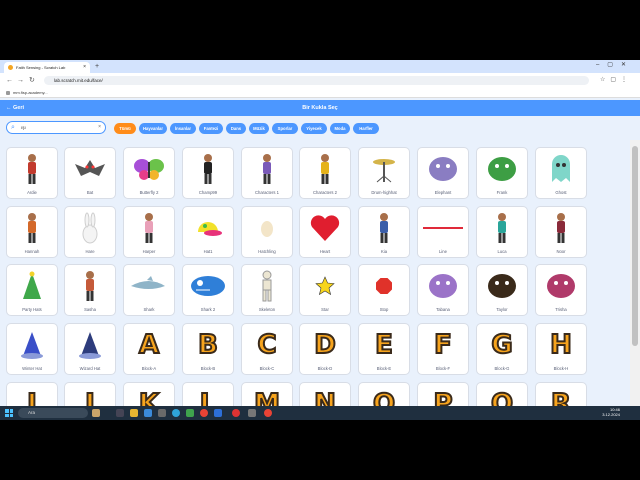 The height and width of the screenshot is (480, 640). I want to click on sprite-card: Butterfly 2, so click(149, 173).